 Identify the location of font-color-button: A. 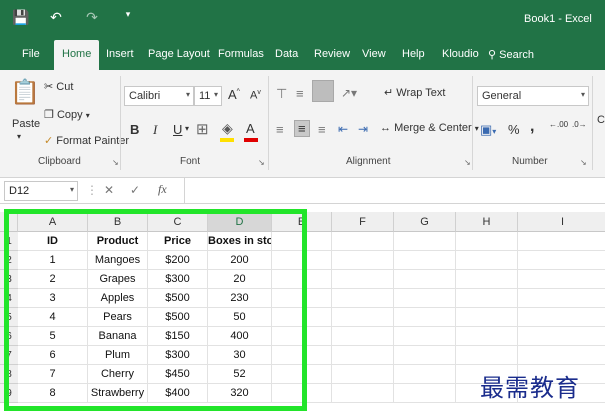
(250, 128).